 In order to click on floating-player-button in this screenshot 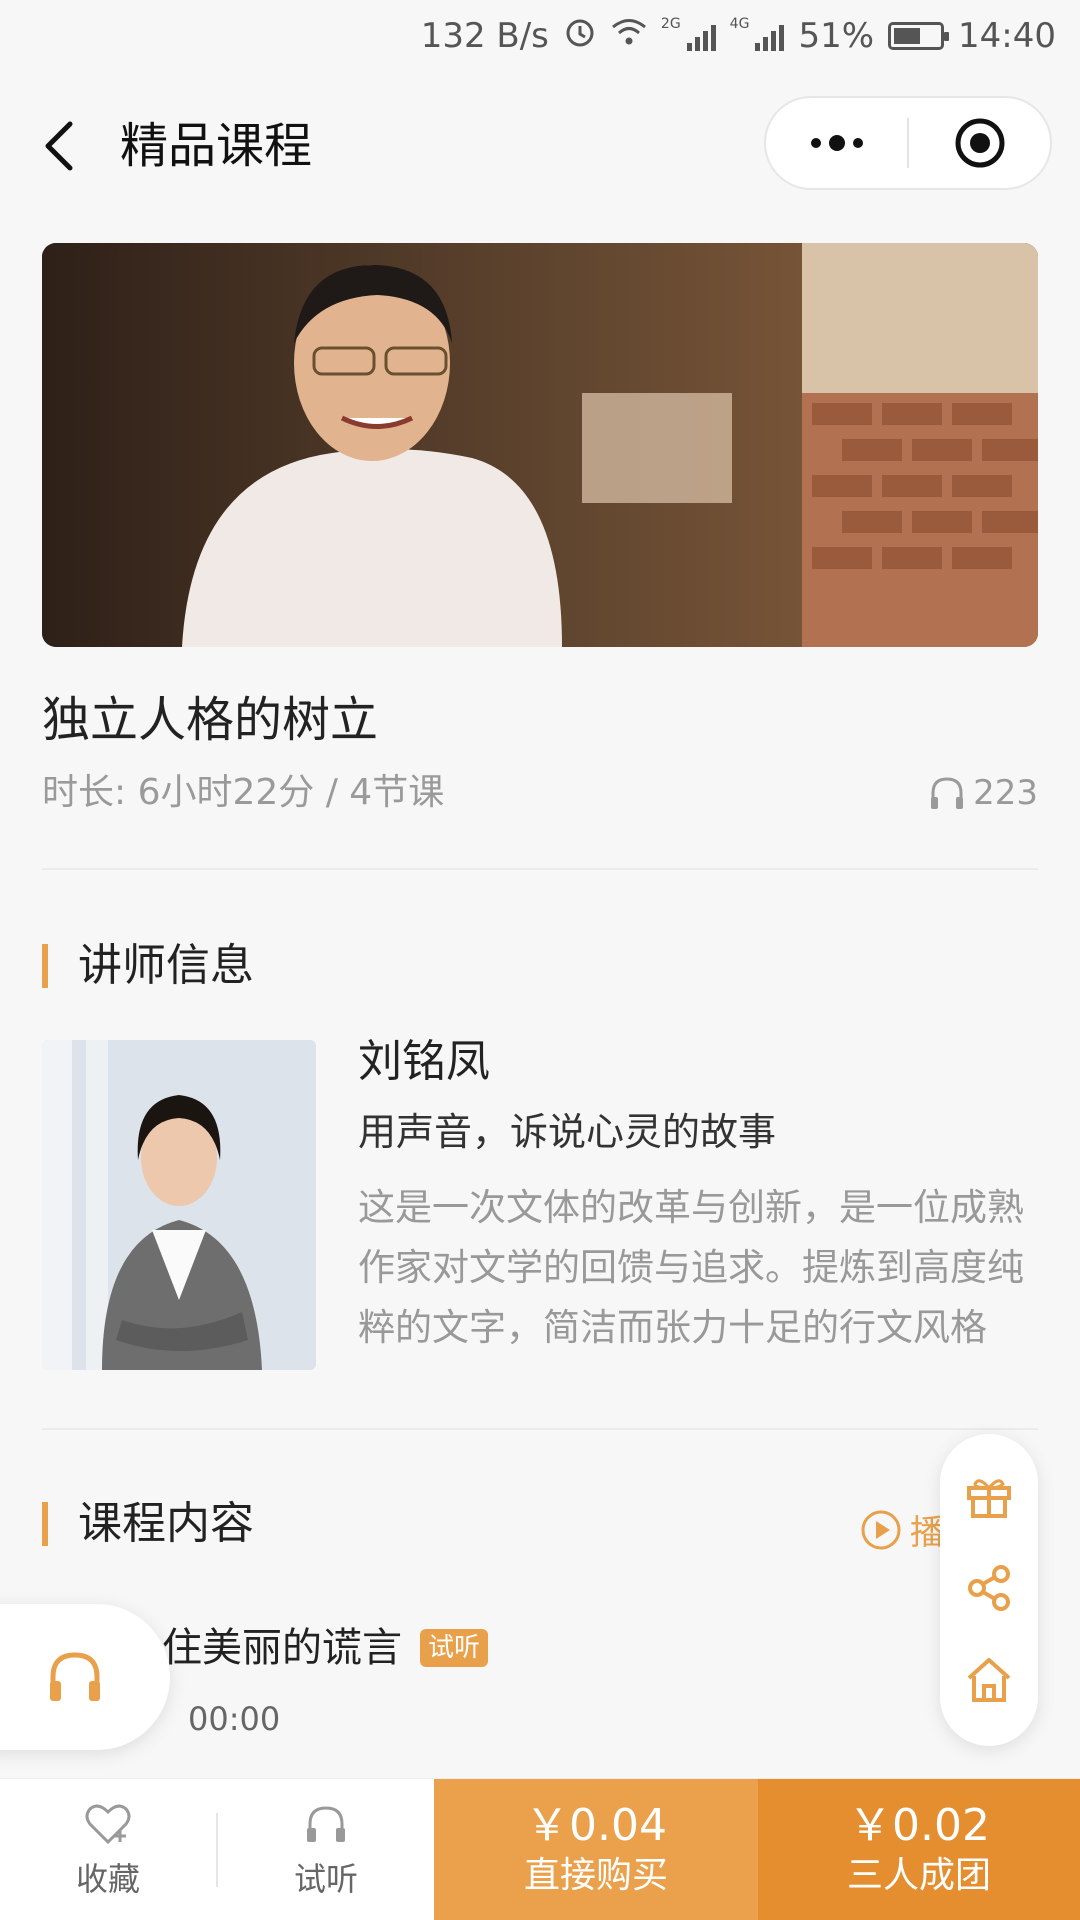, I will do `click(85, 1677)`.